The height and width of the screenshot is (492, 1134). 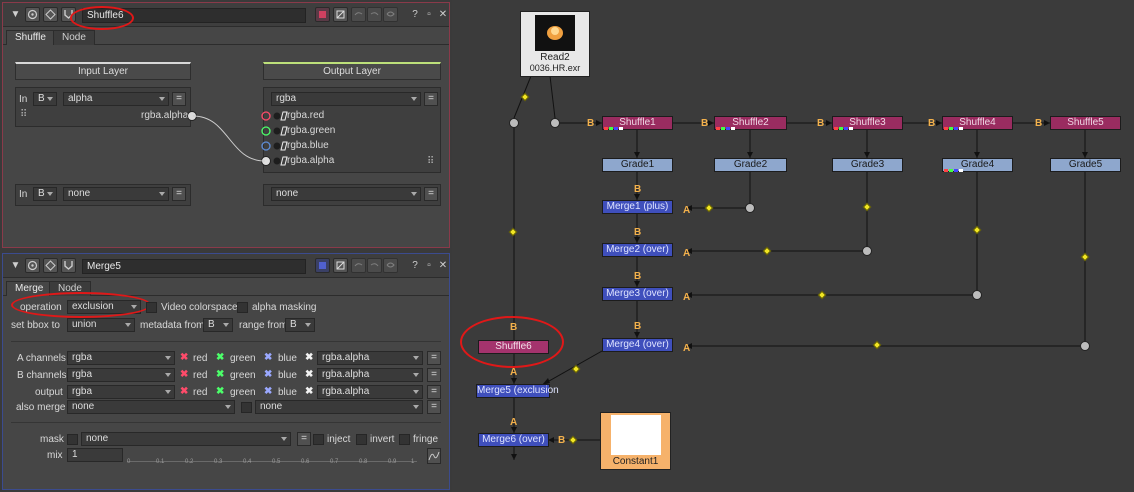 I want to click on input-b-select: B, so click(x=45, y=99).